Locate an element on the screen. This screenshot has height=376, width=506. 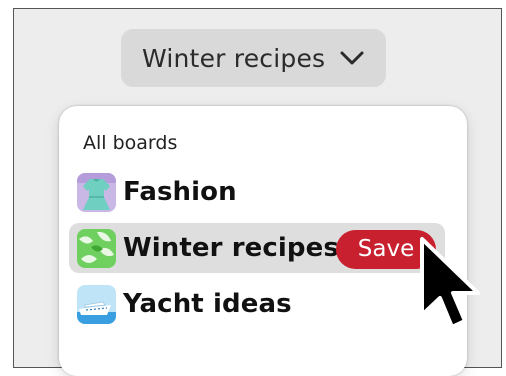
board-row-yacht-ideas: Yacht ideas is located at coordinates (257, 304).